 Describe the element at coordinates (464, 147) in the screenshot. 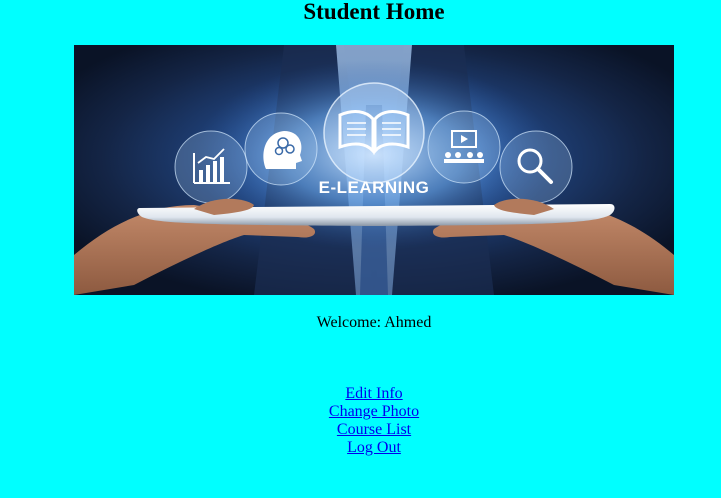

I see `presentation-icon` at that location.